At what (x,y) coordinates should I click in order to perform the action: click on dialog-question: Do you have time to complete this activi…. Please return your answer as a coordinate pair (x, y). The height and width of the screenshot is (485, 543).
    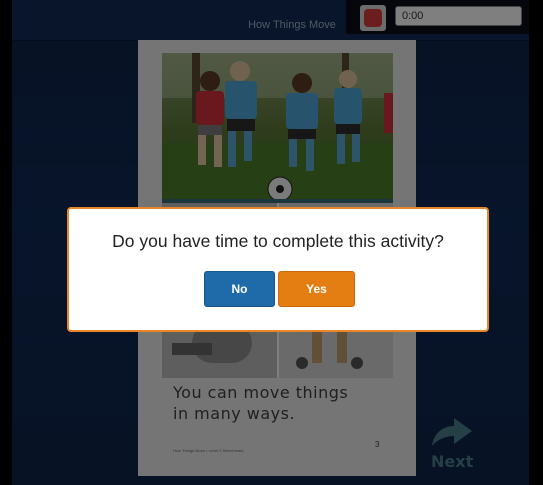
    Looking at the image, I should click on (278, 241).